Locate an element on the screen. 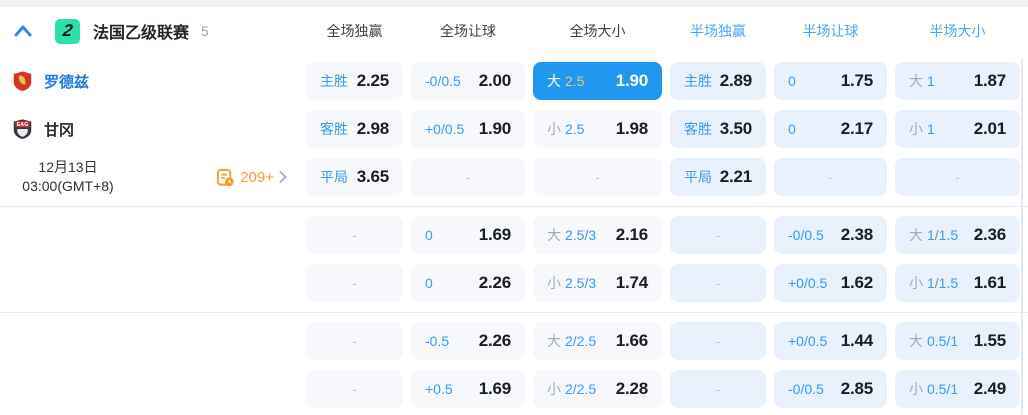  odds-value: 2.36 is located at coordinates (989, 234).